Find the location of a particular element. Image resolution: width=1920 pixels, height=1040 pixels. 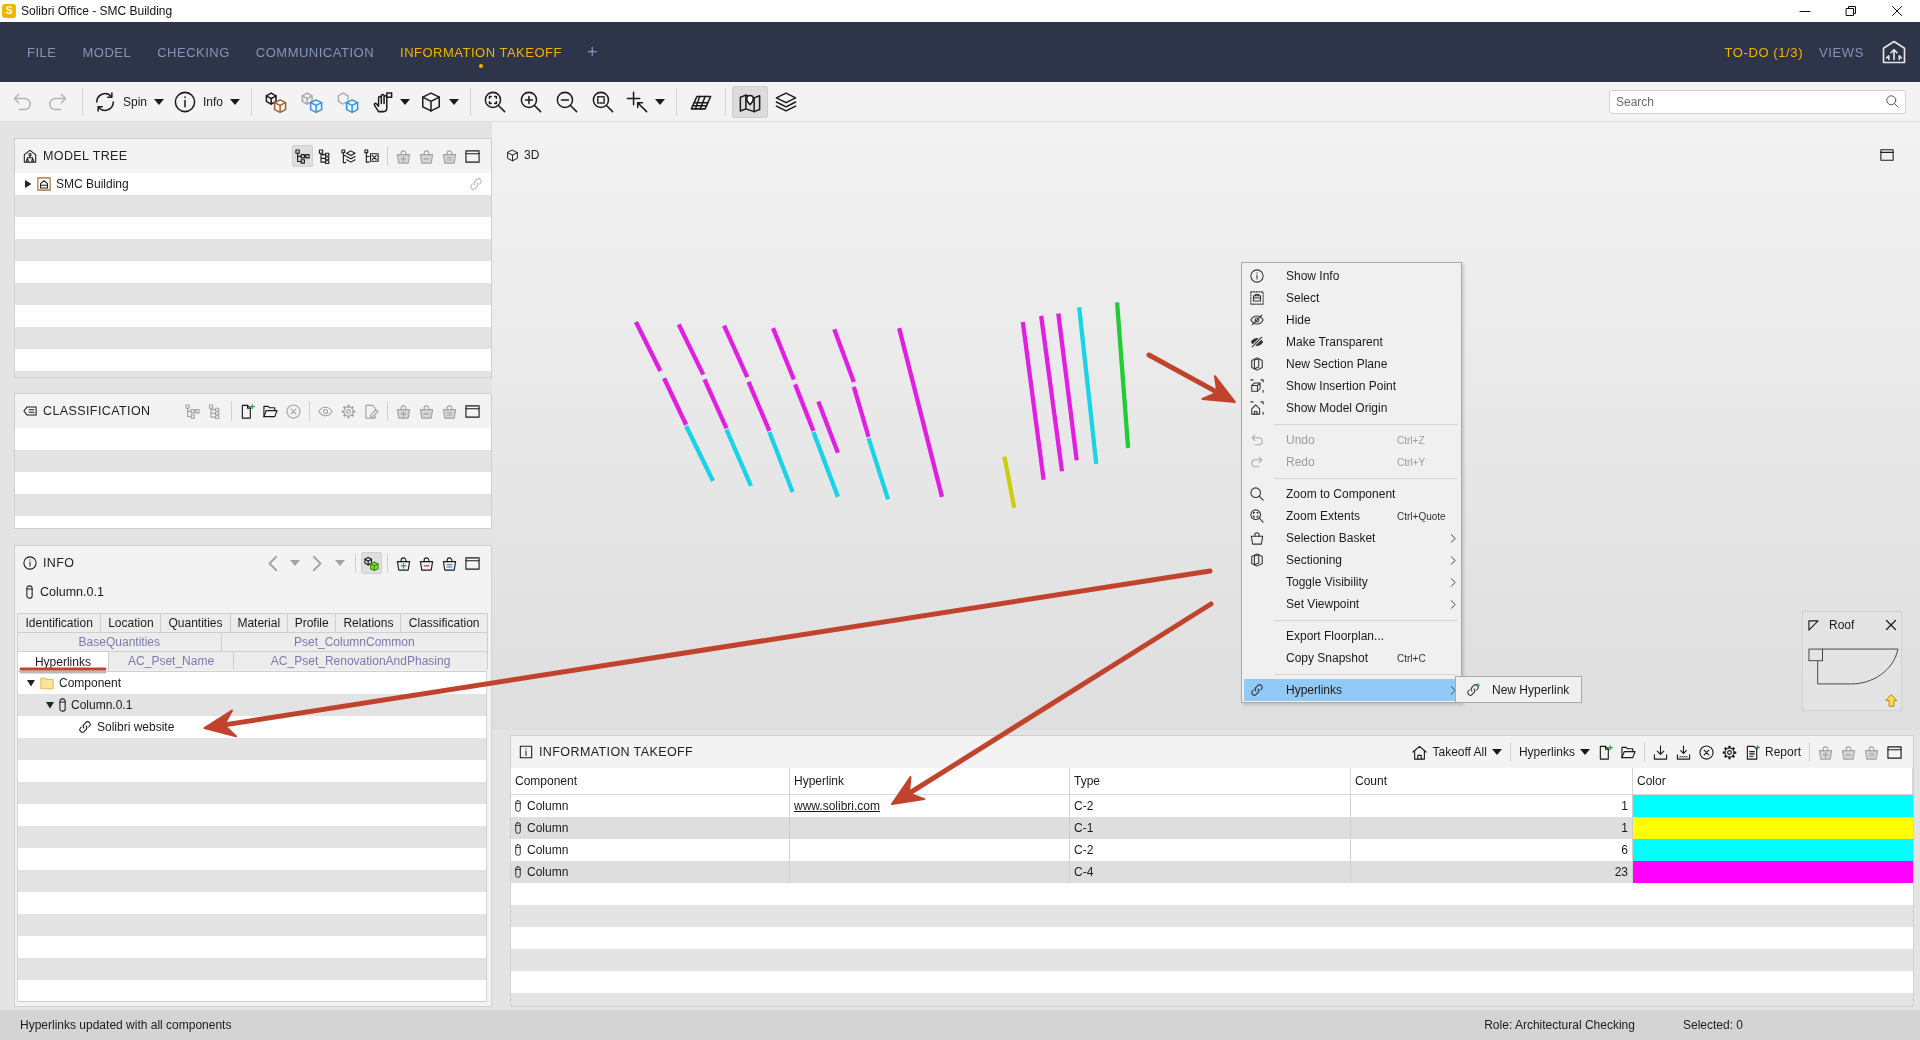

menu-item: Sectioning is located at coordinates (1351, 560).